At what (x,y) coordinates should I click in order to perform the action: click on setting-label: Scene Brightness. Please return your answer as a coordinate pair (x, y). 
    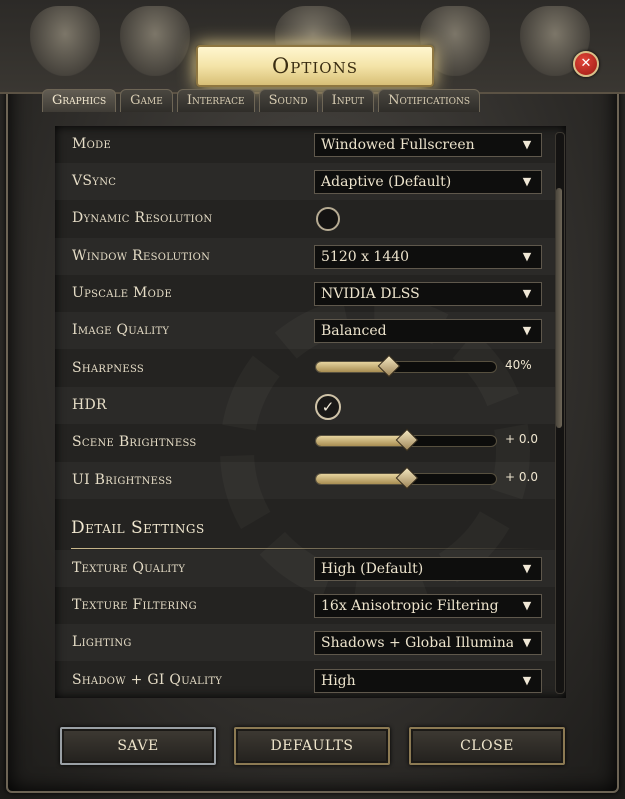
    Looking at the image, I should click on (134, 442).